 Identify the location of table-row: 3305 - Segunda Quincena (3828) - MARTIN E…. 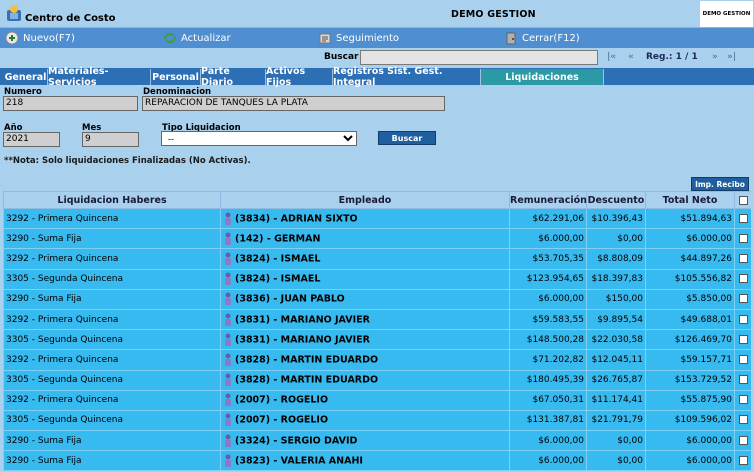
(377, 380).